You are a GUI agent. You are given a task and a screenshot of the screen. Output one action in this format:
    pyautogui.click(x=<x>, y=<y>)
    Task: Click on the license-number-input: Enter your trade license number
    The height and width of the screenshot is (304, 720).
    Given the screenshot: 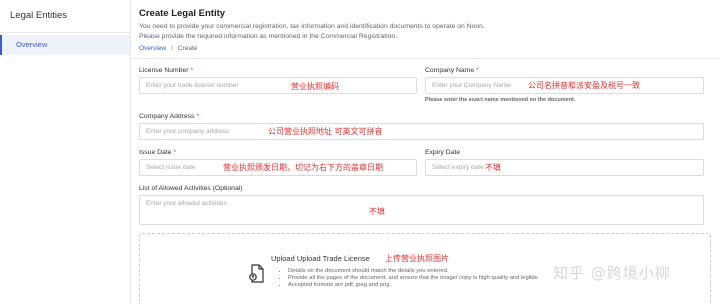 What is the action you would take?
    pyautogui.click(x=278, y=85)
    